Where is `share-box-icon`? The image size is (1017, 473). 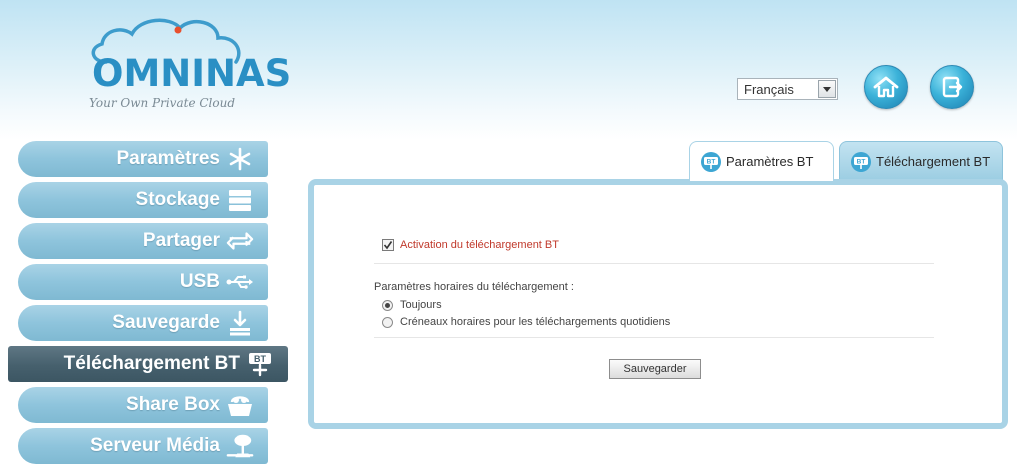 share-box-icon is located at coordinates (240, 405).